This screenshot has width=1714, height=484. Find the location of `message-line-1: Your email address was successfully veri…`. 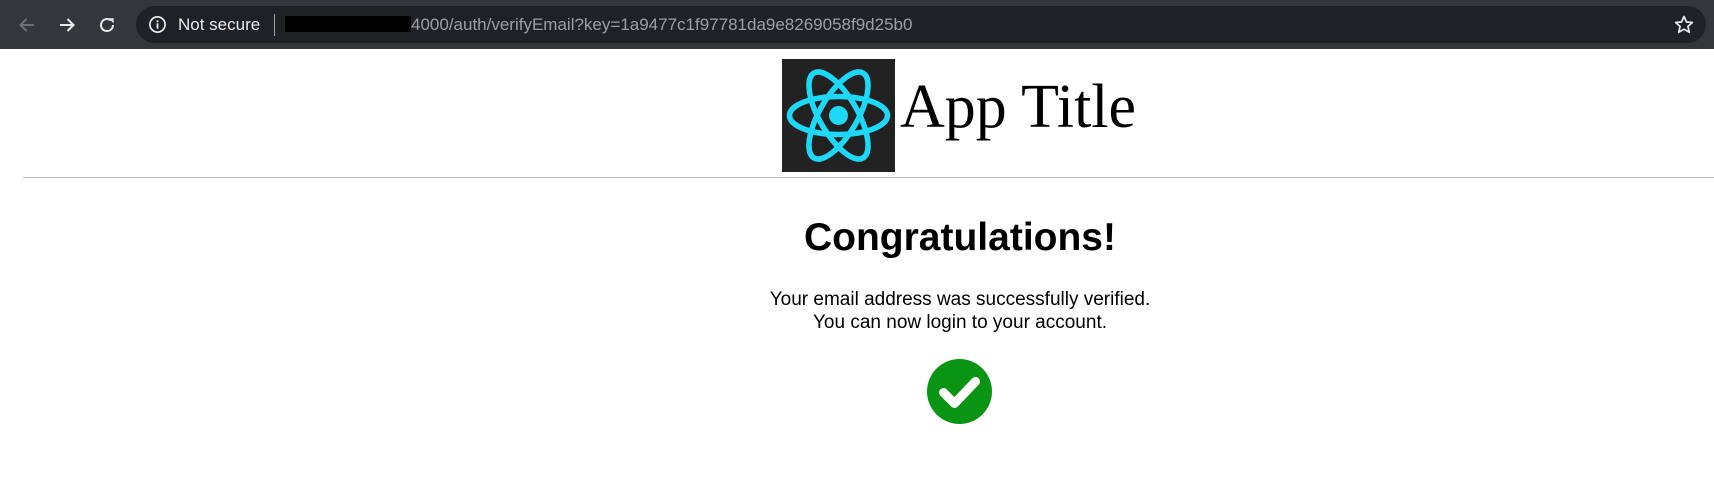

message-line-1: Your email address was successfully veri… is located at coordinates (960, 299).